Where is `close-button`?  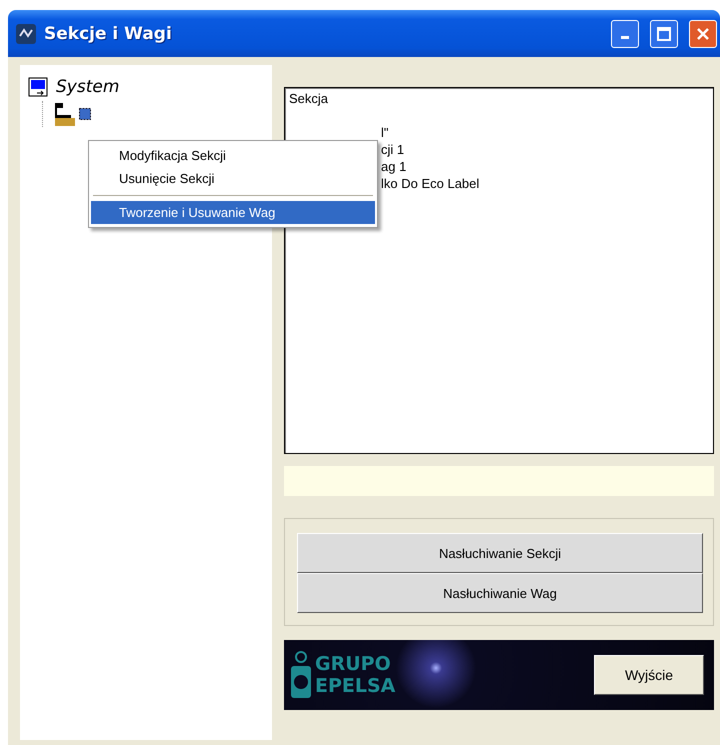
close-button is located at coordinates (703, 34).